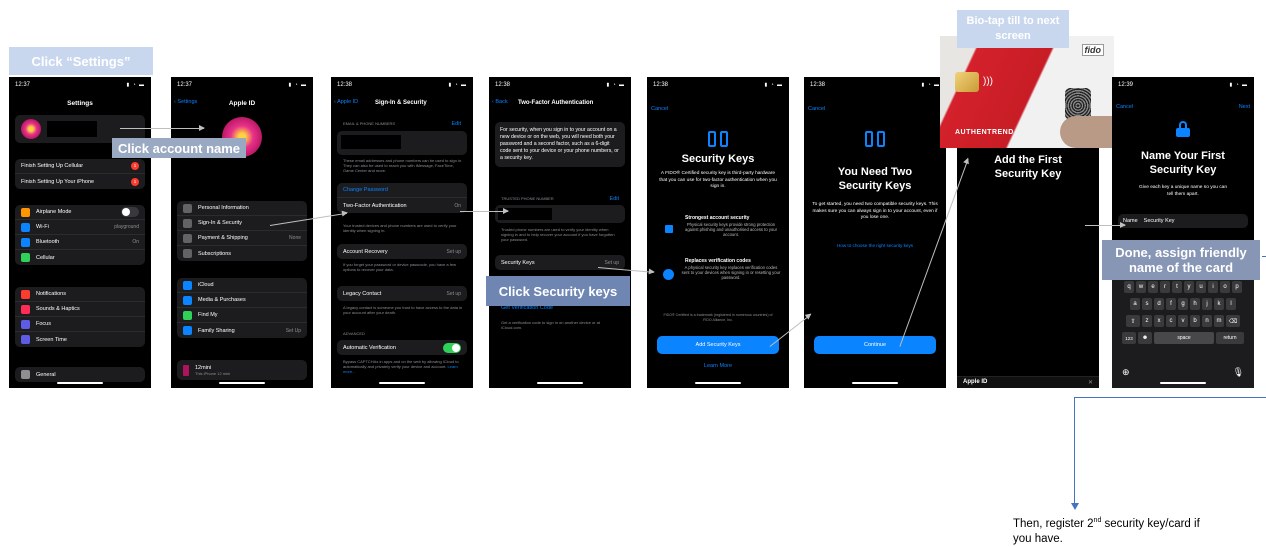  Describe the element at coordinates (402, 190) in the screenshot. I see `change-password-link: Change Password` at that location.